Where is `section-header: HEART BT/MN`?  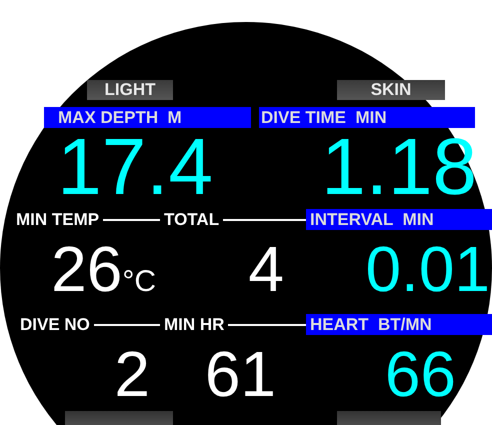 section-header: HEART BT/MN is located at coordinates (399, 324).